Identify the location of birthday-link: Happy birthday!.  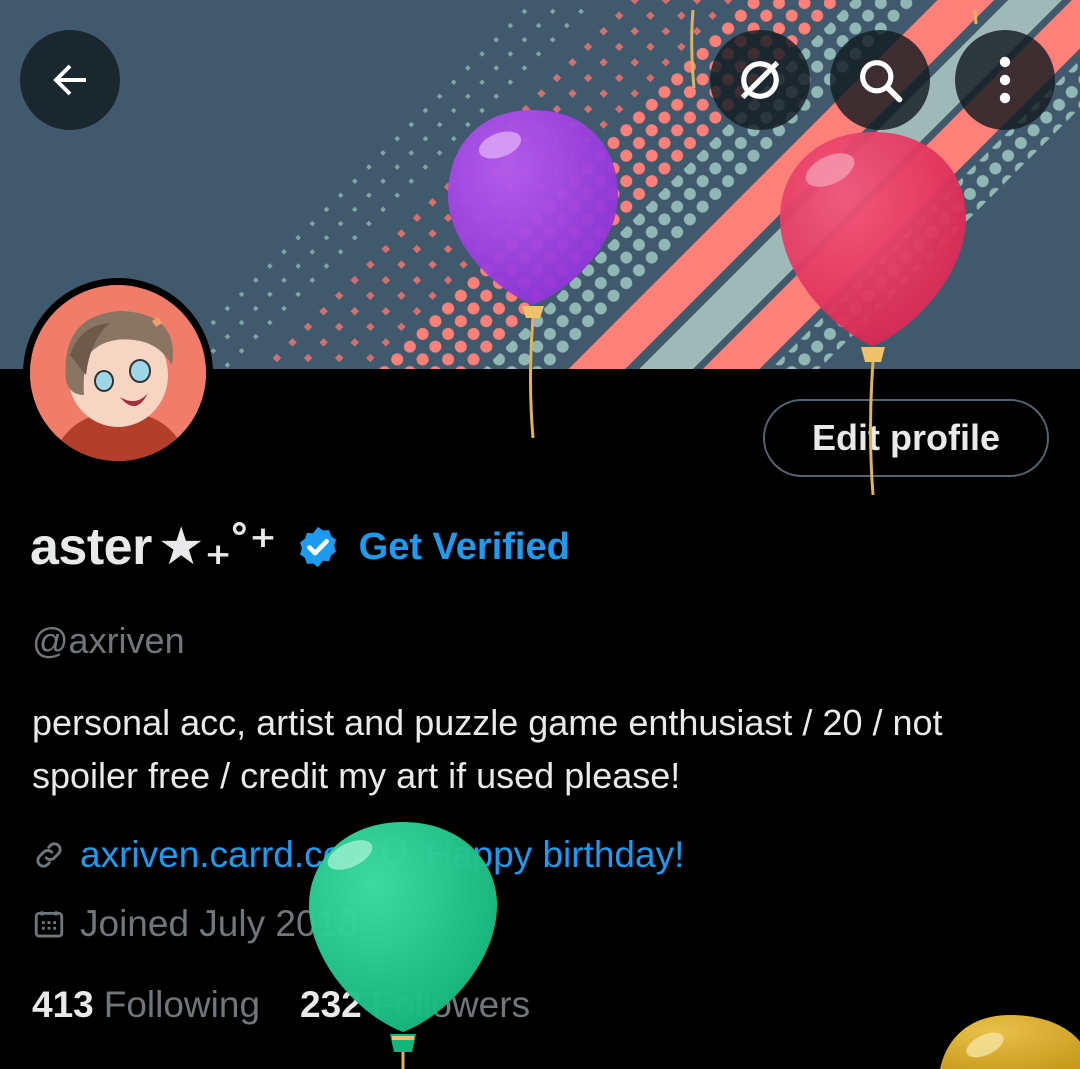
(554, 855).